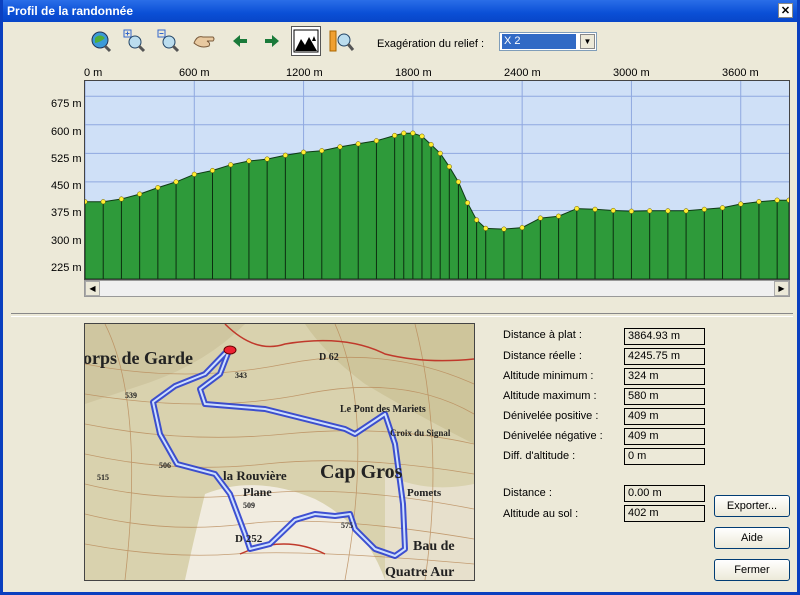 The height and width of the screenshot is (595, 800). What do you see at coordinates (329, 357) in the screenshot?
I see `map-label: D 62` at bounding box center [329, 357].